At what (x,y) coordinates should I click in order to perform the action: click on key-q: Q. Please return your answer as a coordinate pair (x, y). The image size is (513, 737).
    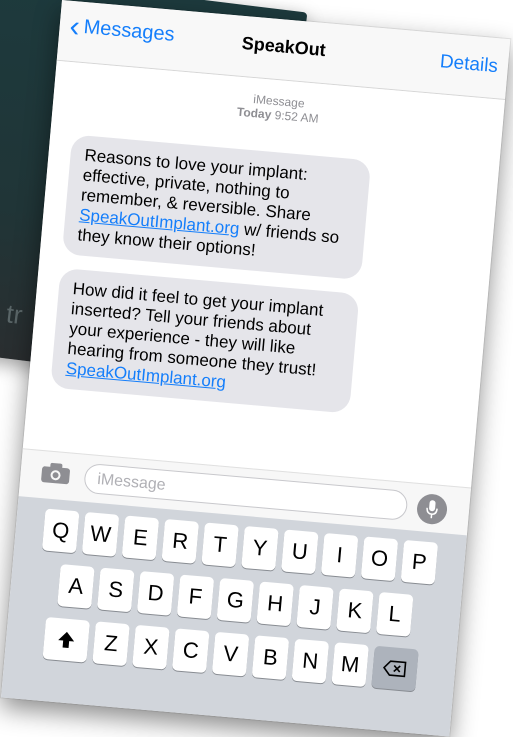
    Looking at the image, I should click on (61, 531).